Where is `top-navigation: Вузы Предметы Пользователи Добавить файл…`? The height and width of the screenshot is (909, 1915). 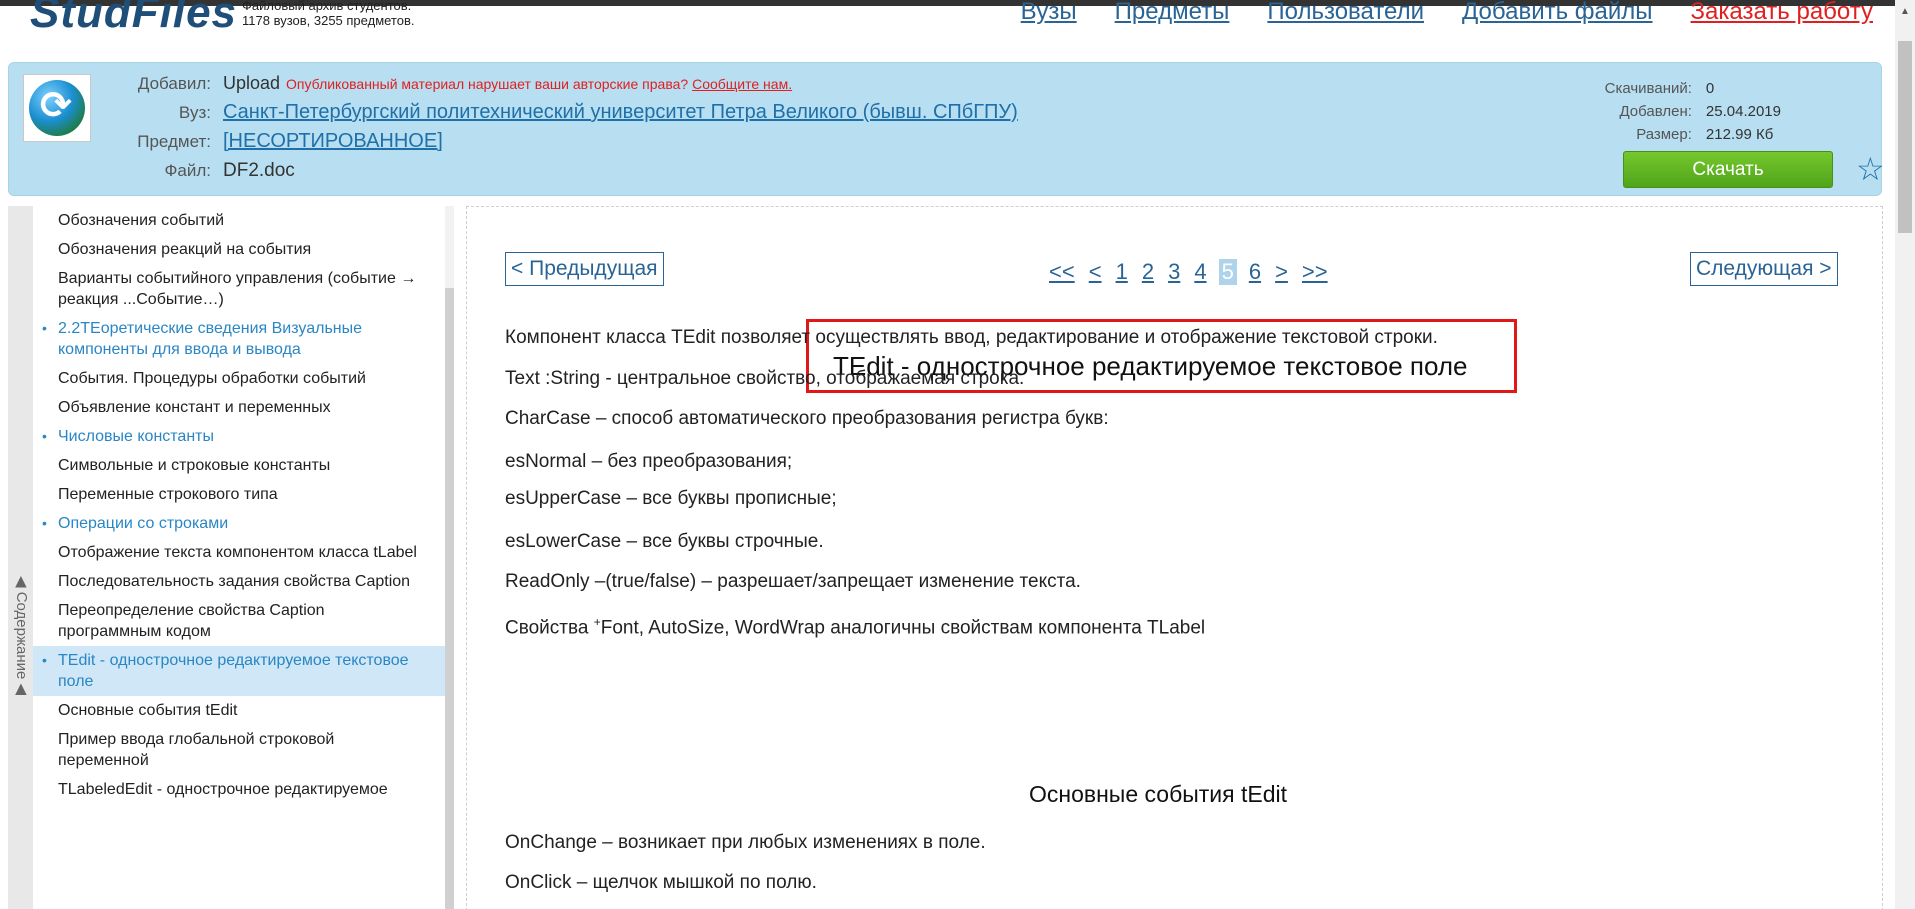 top-navigation: Вузы Предметы Пользователи Добавить файл… is located at coordinates (1447, 13).